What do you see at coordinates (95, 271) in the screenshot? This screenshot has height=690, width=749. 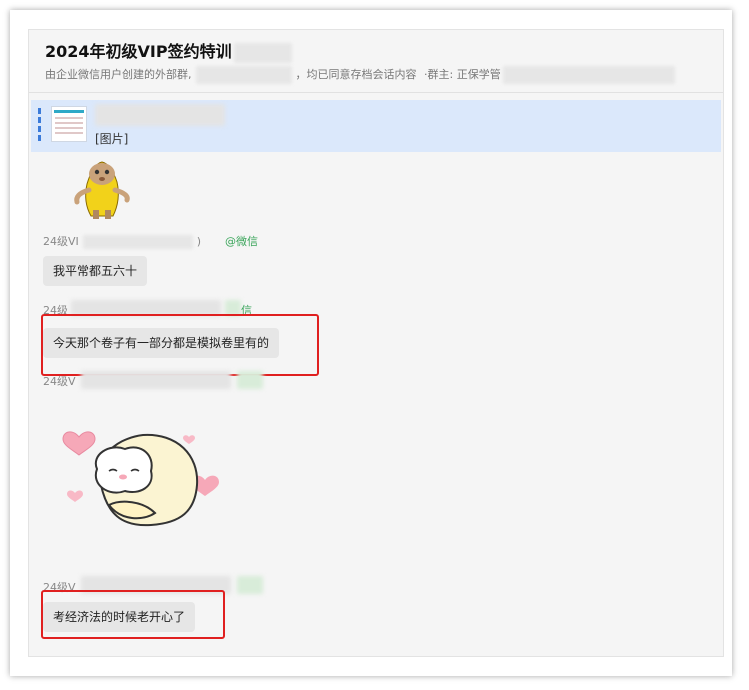 I see `message-bubble: 我平常都五六十` at bounding box center [95, 271].